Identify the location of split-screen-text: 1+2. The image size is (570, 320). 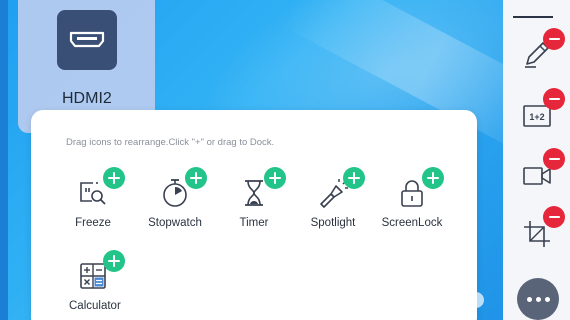
(536, 117).